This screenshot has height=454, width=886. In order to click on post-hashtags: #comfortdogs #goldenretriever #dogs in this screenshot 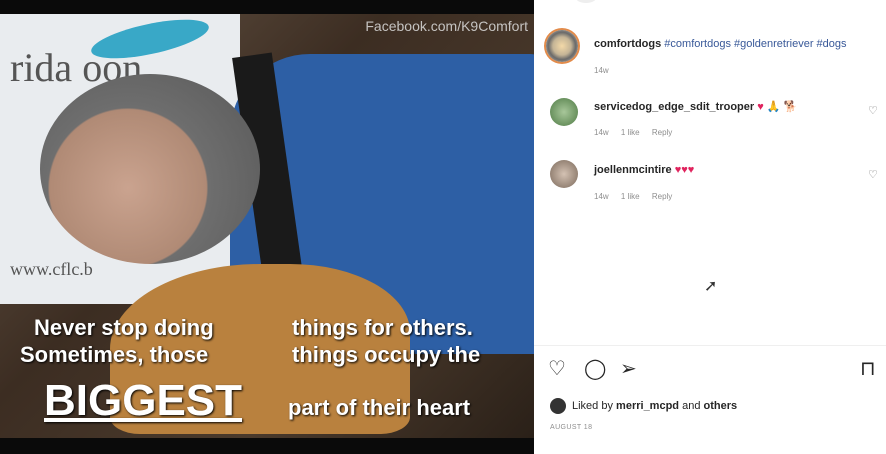, I will do `click(755, 44)`.